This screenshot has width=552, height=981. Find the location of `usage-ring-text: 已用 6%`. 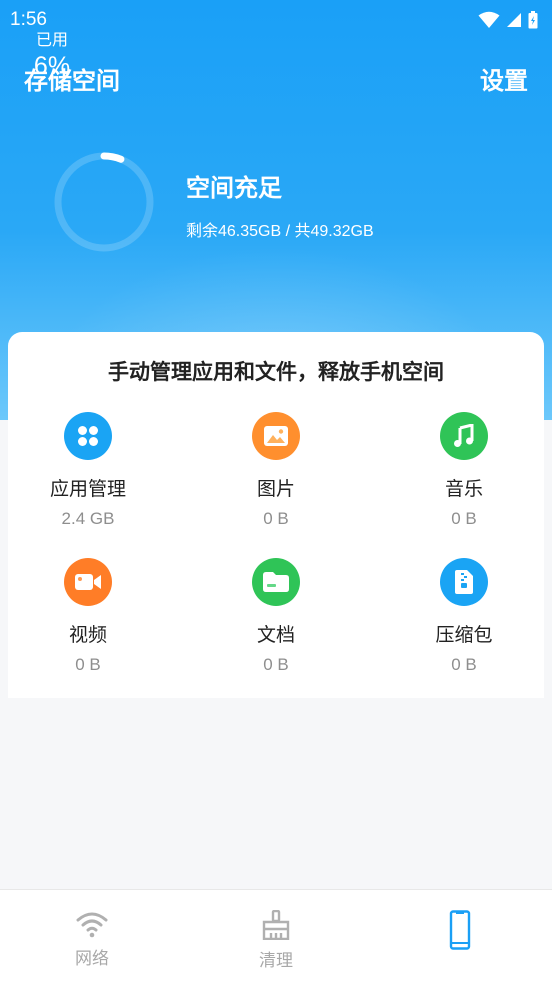

usage-ring-text: 已用 6% is located at coordinates (52, 52).